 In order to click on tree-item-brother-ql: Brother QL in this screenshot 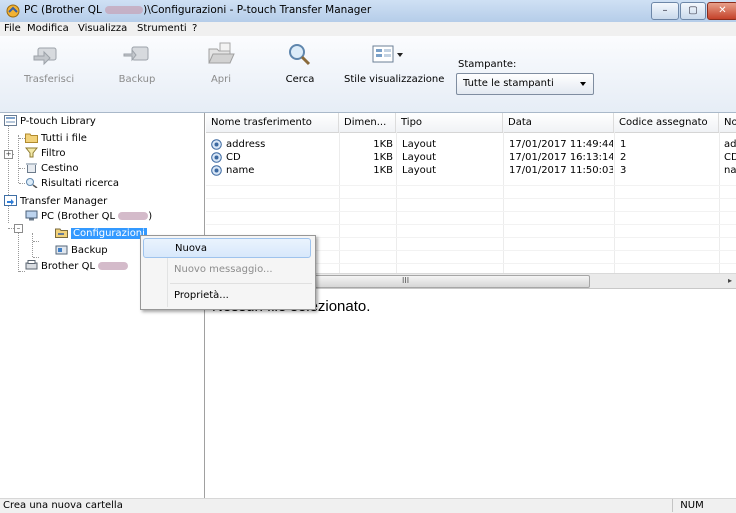, I will do `click(77, 266)`.